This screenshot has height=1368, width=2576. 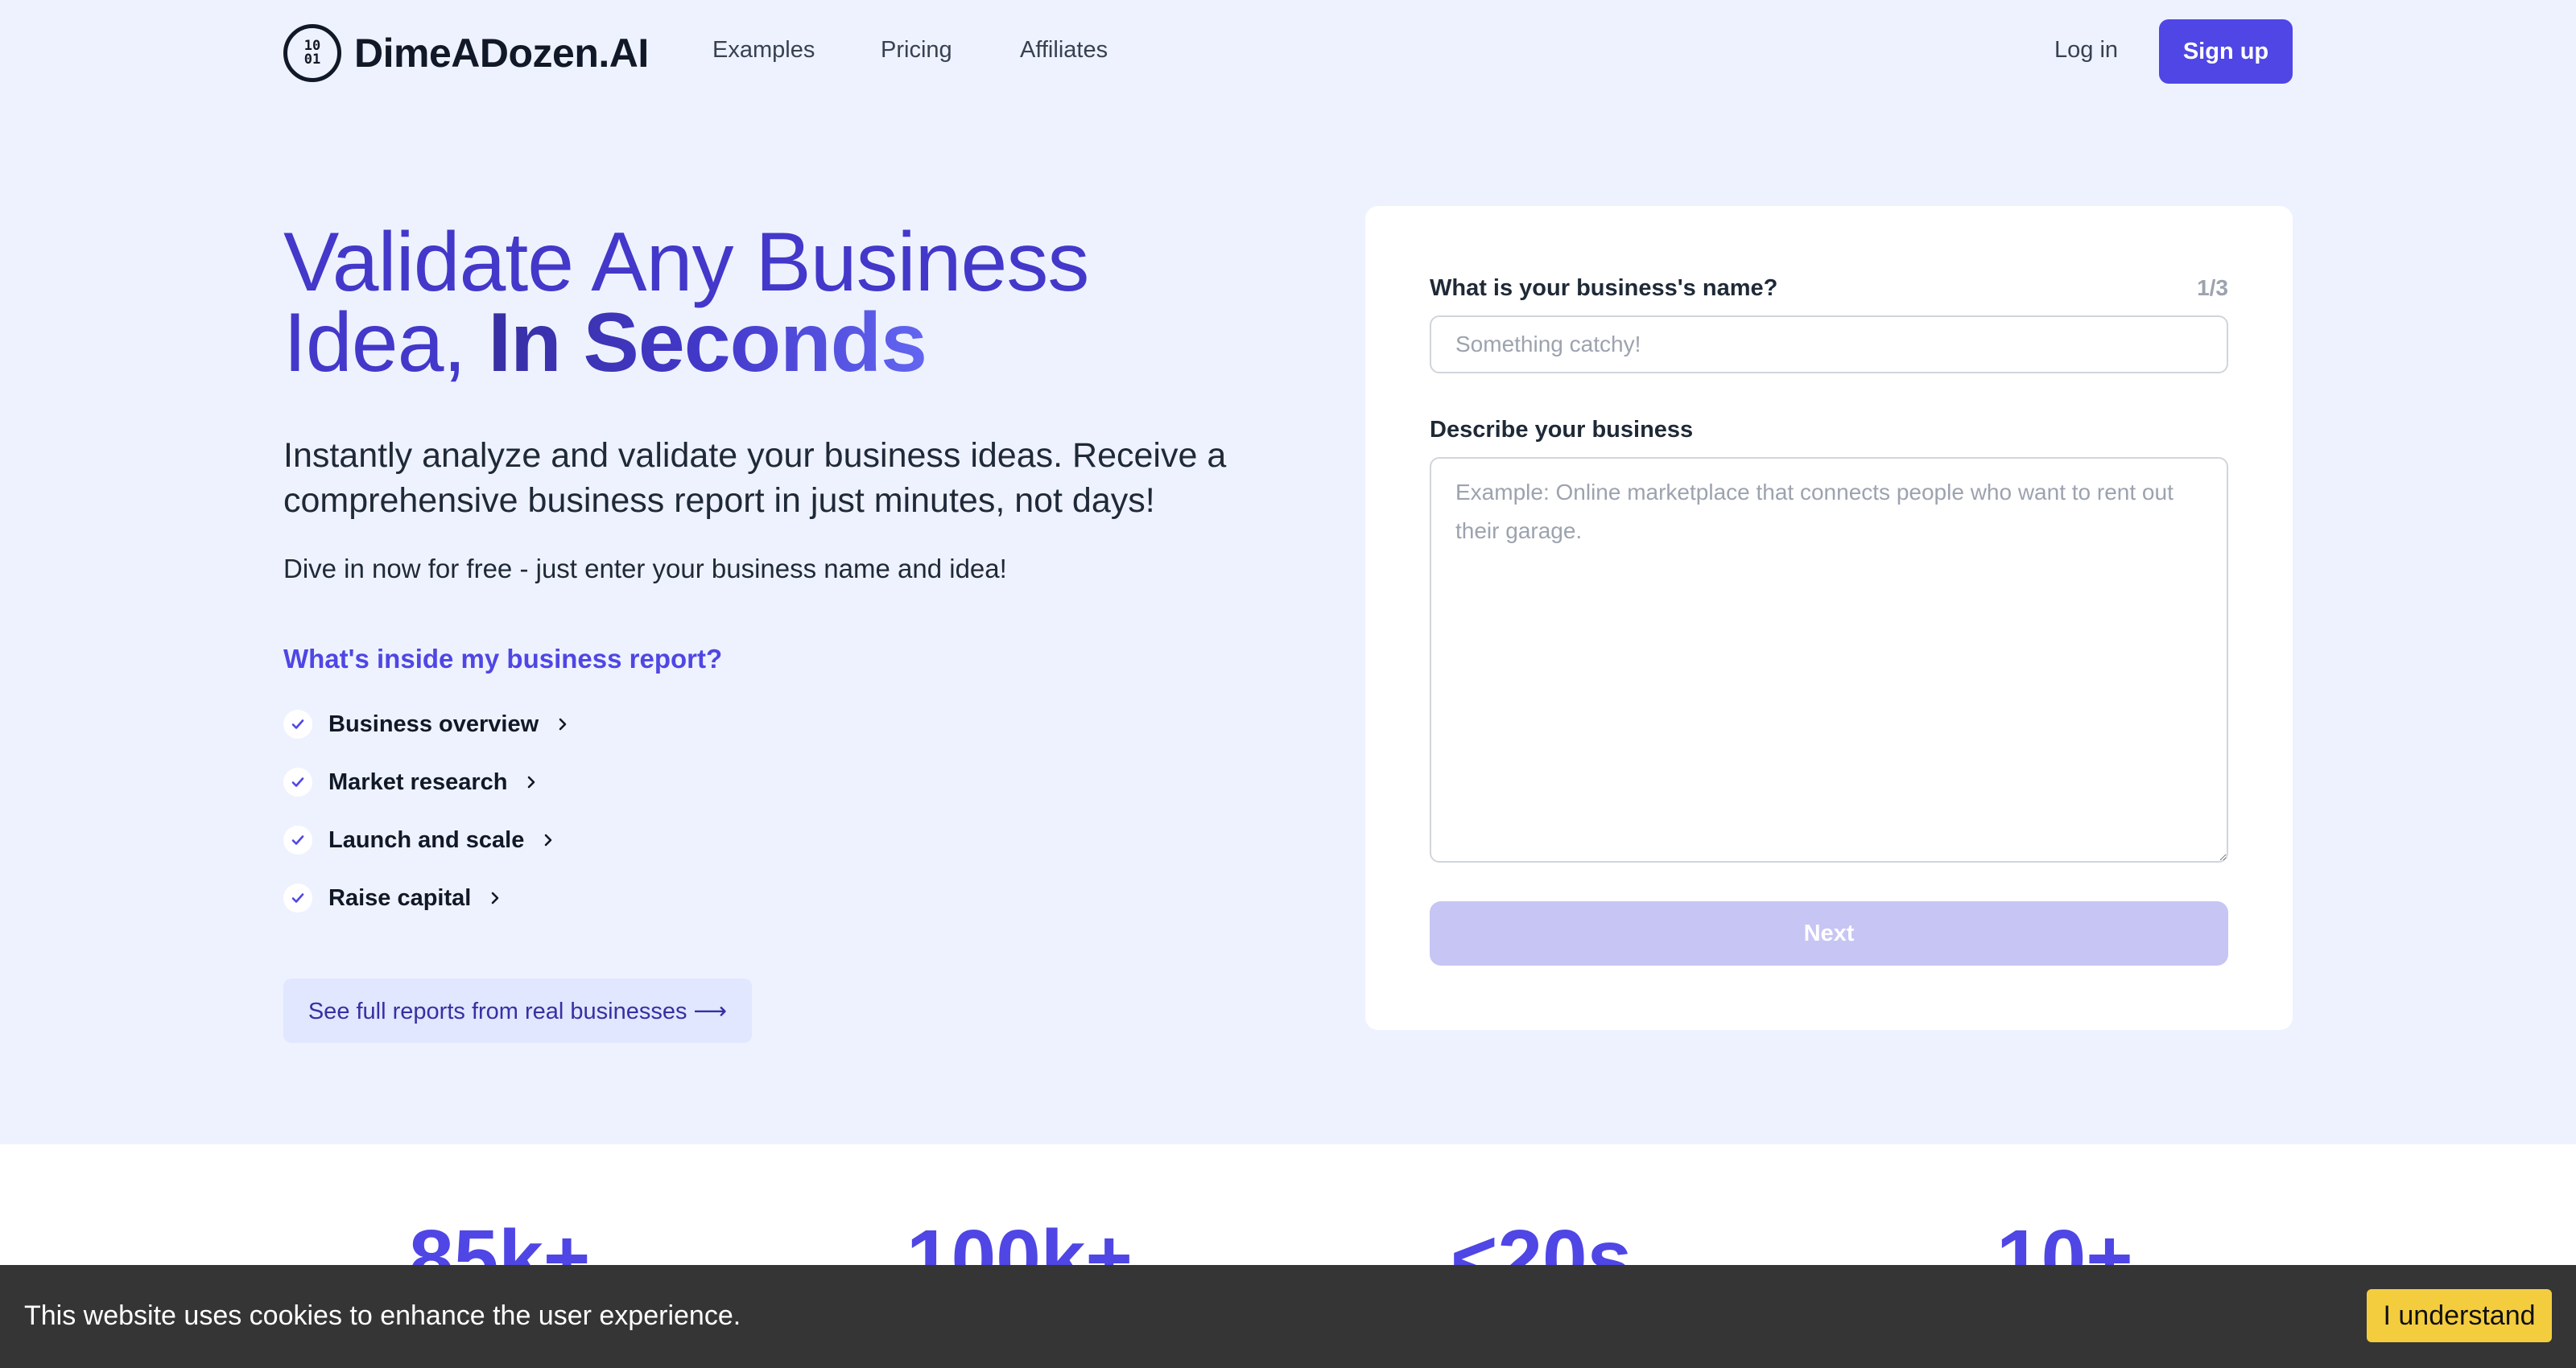 What do you see at coordinates (517, 1011) in the screenshot?
I see `full-reports-link: See full reports from real businesses ⟶` at bounding box center [517, 1011].